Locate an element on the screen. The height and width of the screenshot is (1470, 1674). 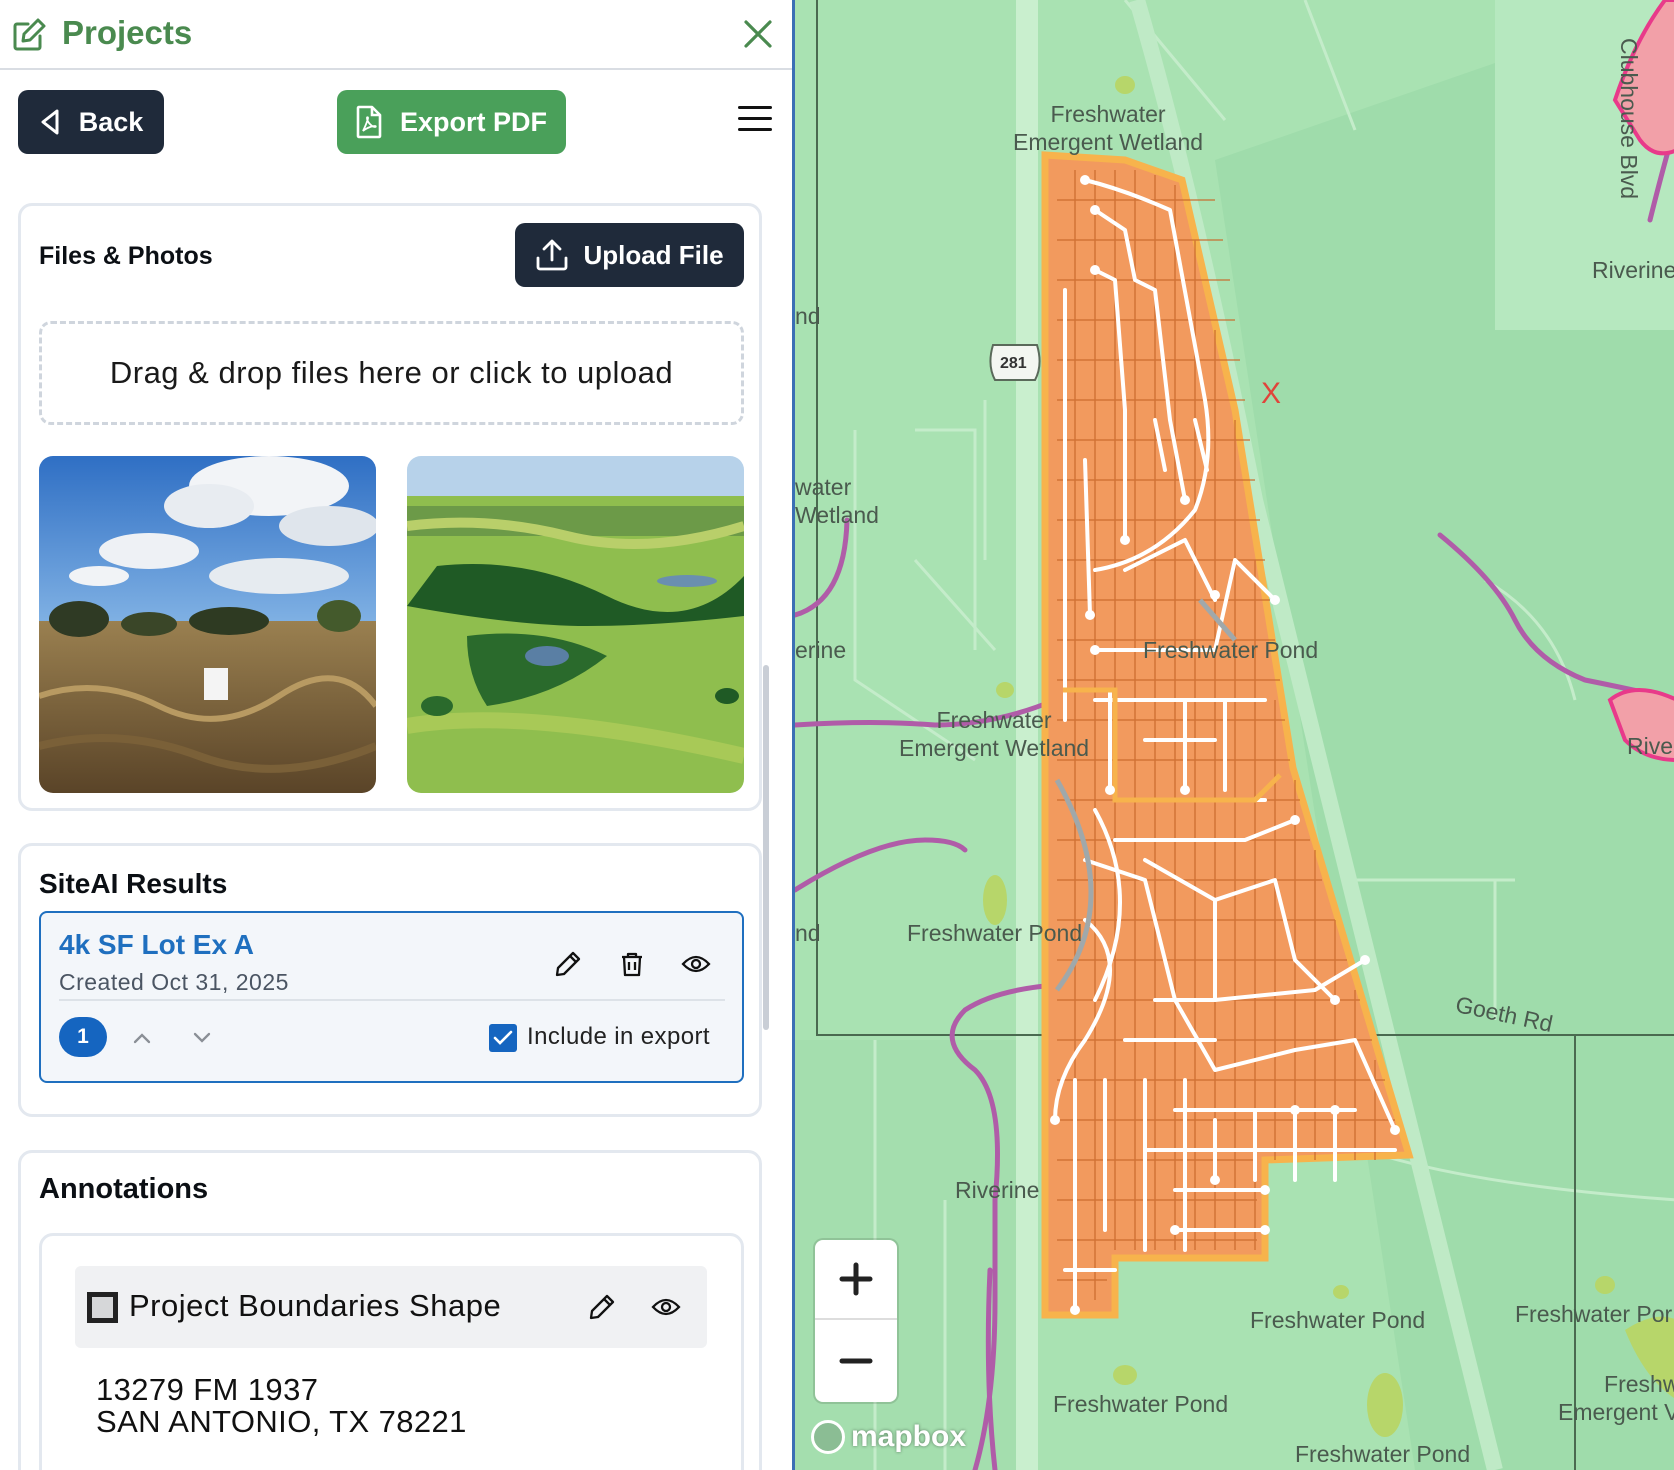
annotation-address: 13279 FM 1937 SAN ANTONIO, TX 78221 is located at coordinates (281, 1406).